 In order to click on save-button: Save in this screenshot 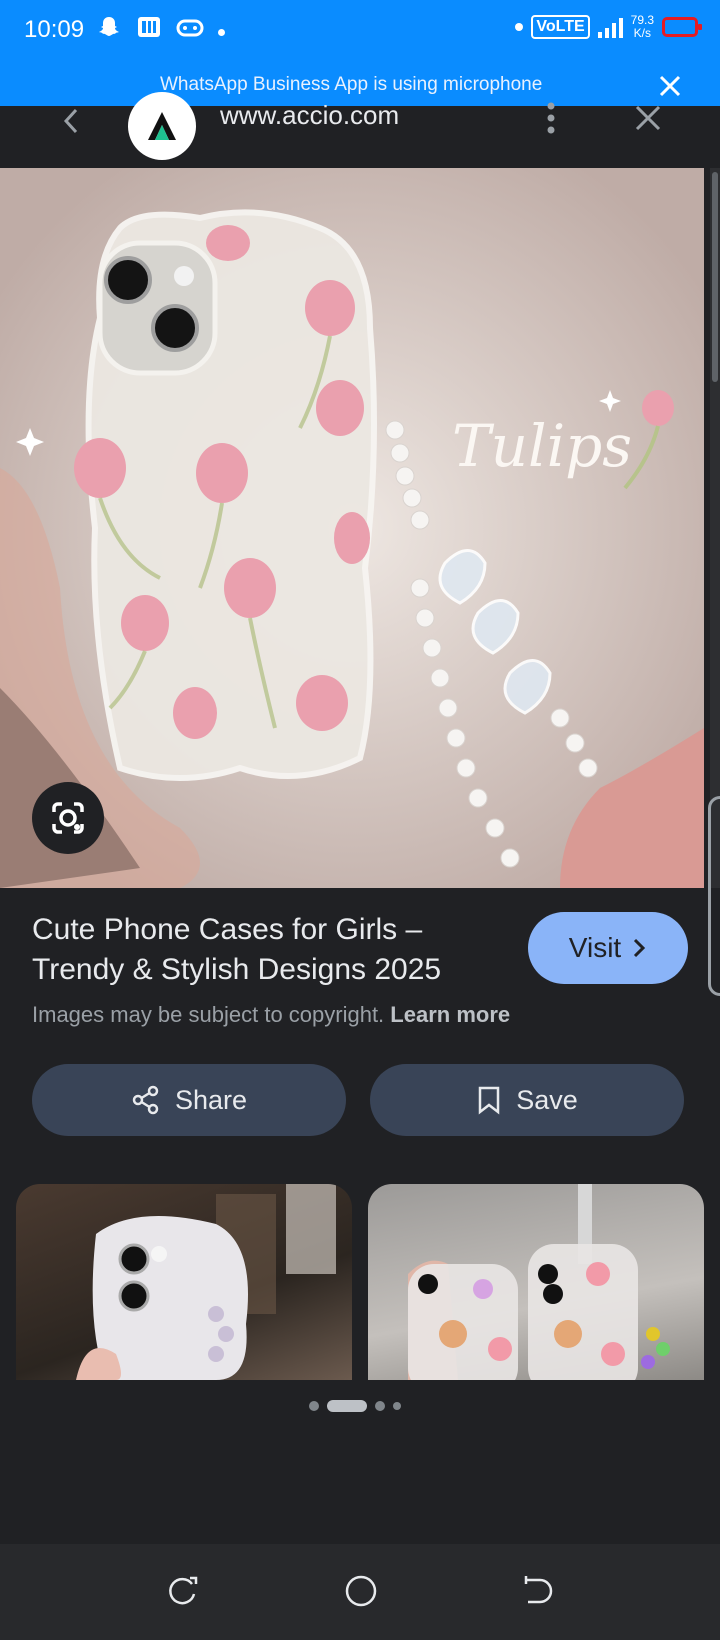, I will do `click(527, 1100)`.